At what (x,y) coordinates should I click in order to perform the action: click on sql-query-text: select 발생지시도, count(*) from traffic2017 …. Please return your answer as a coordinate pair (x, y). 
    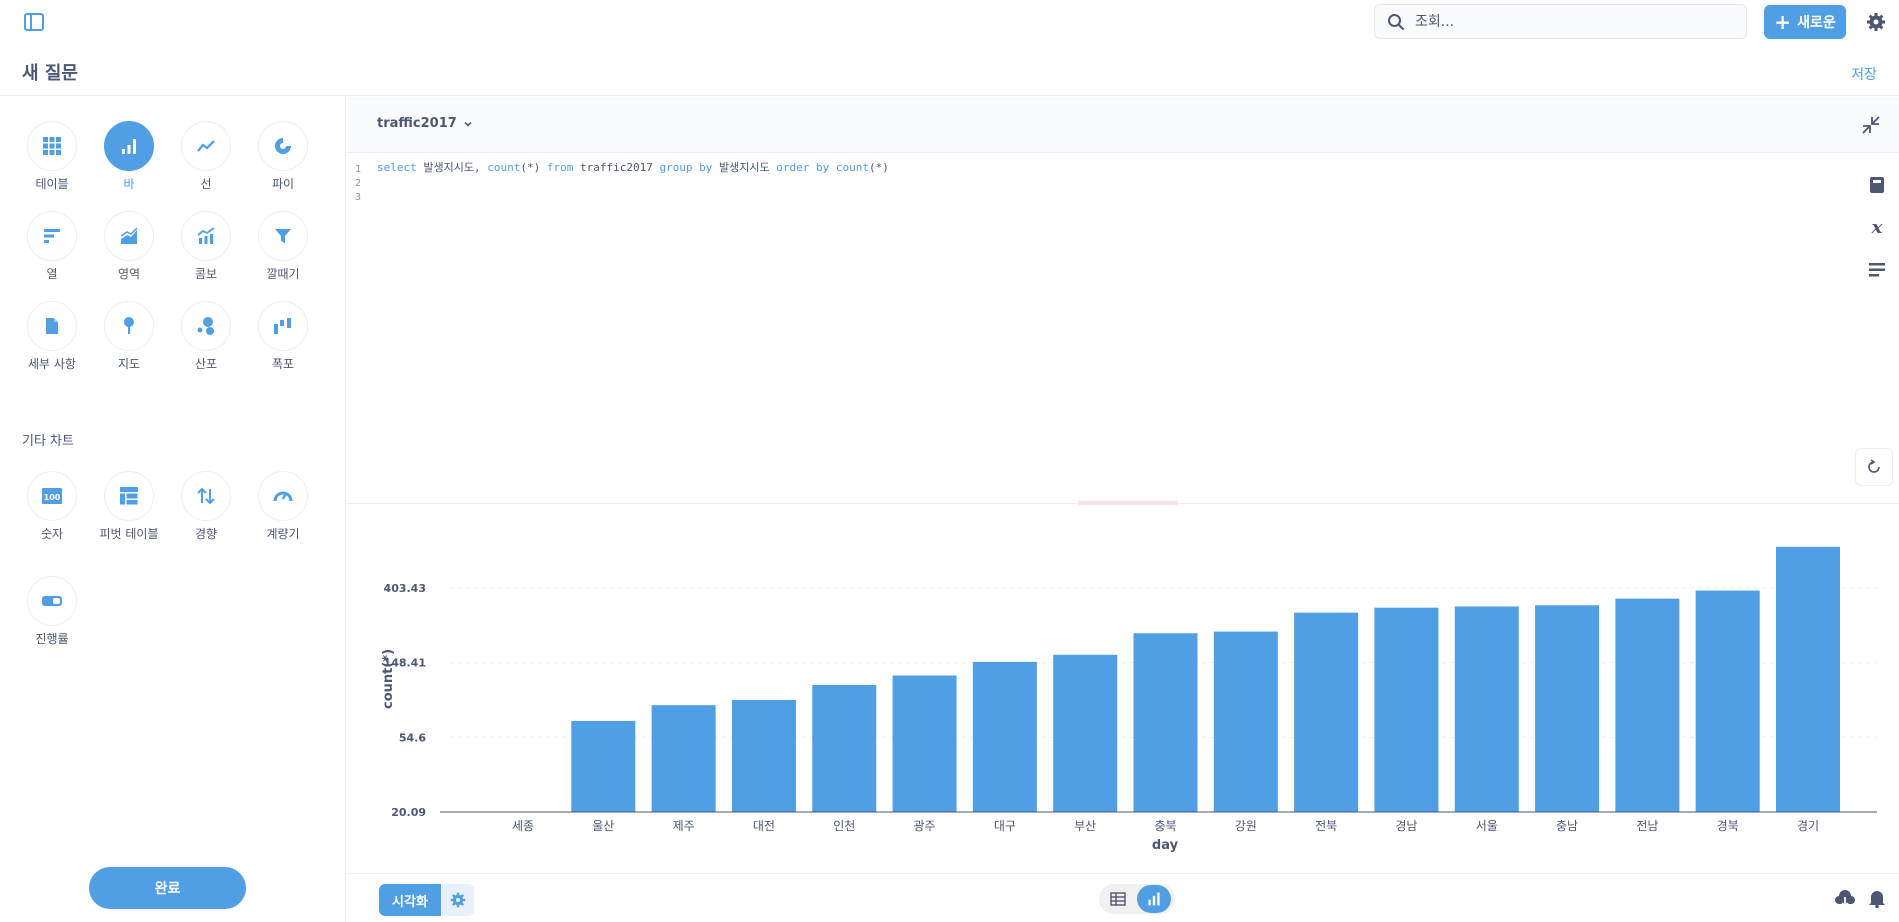
    Looking at the image, I should click on (633, 168).